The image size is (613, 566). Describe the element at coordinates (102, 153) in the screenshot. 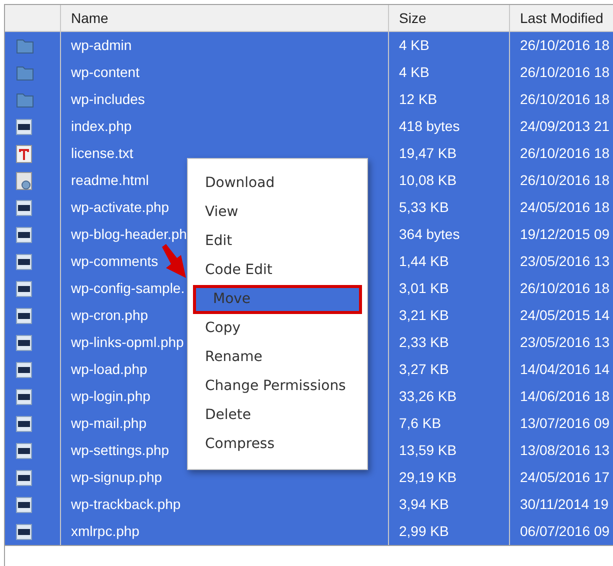

I see `file-name: license.txt` at that location.